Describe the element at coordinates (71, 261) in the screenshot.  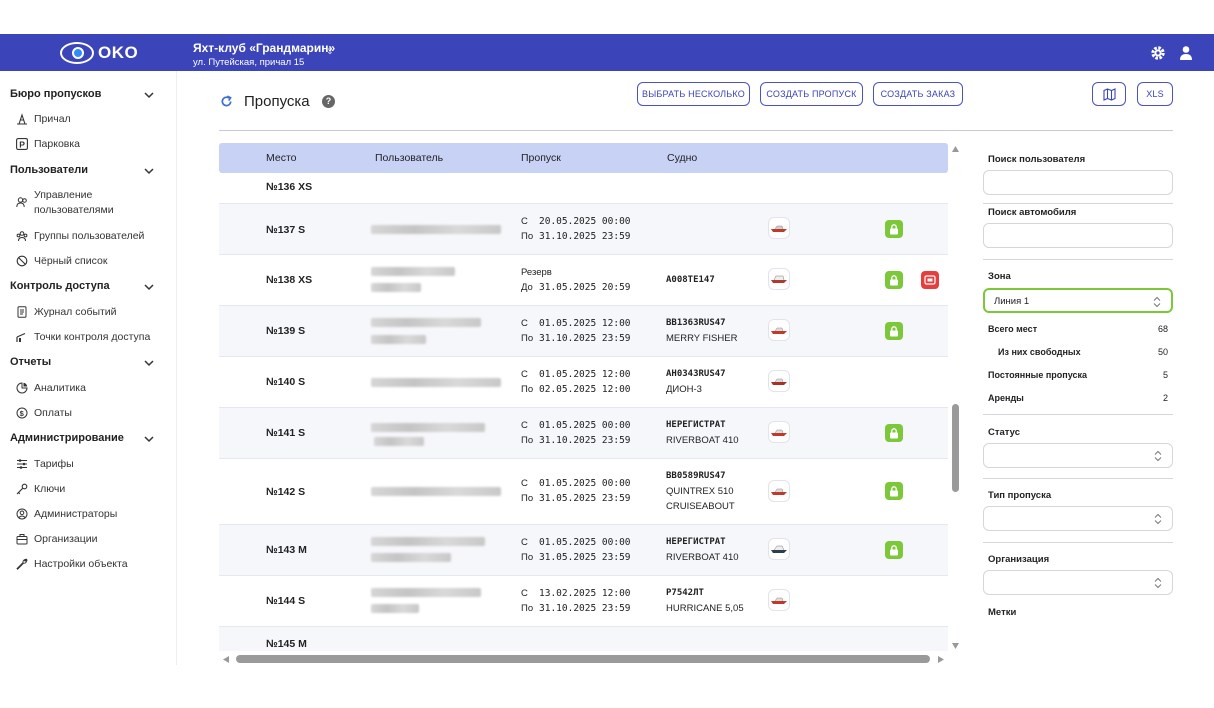
I see `sidebar-item-label: Чёрный список` at that location.